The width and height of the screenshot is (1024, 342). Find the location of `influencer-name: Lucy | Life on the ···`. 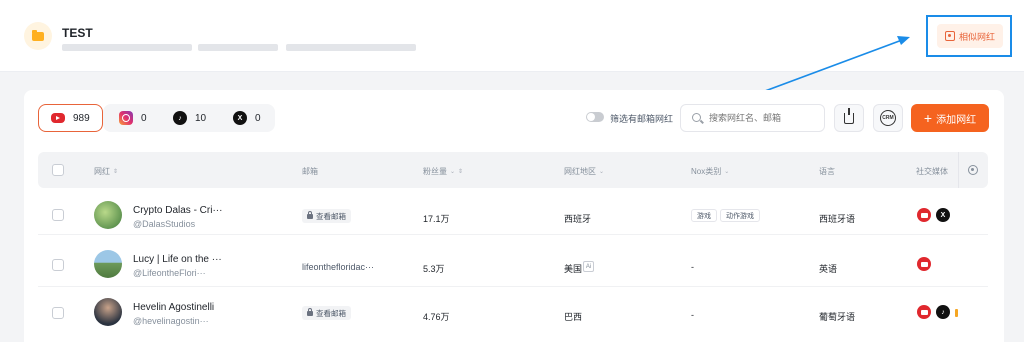

influencer-name: Lucy | Life on the ··· is located at coordinates (177, 259).